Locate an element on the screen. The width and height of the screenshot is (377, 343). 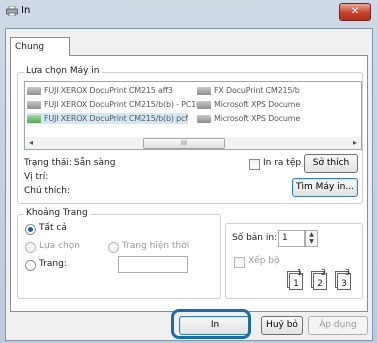
pages-input is located at coordinates (153, 264).